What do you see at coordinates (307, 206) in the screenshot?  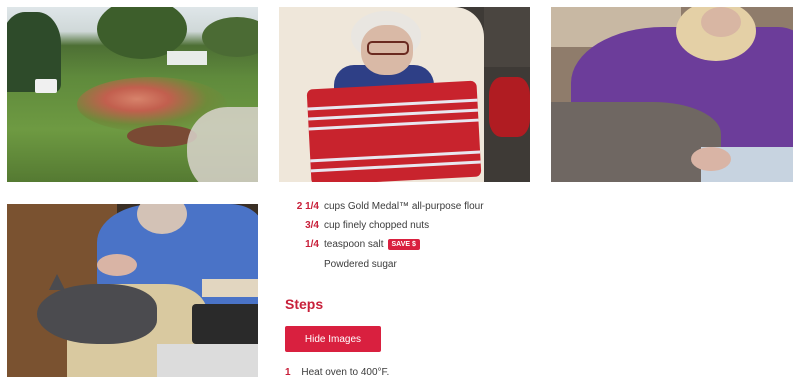 I see `ingredient-quantity: 2 1/4` at bounding box center [307, 206].